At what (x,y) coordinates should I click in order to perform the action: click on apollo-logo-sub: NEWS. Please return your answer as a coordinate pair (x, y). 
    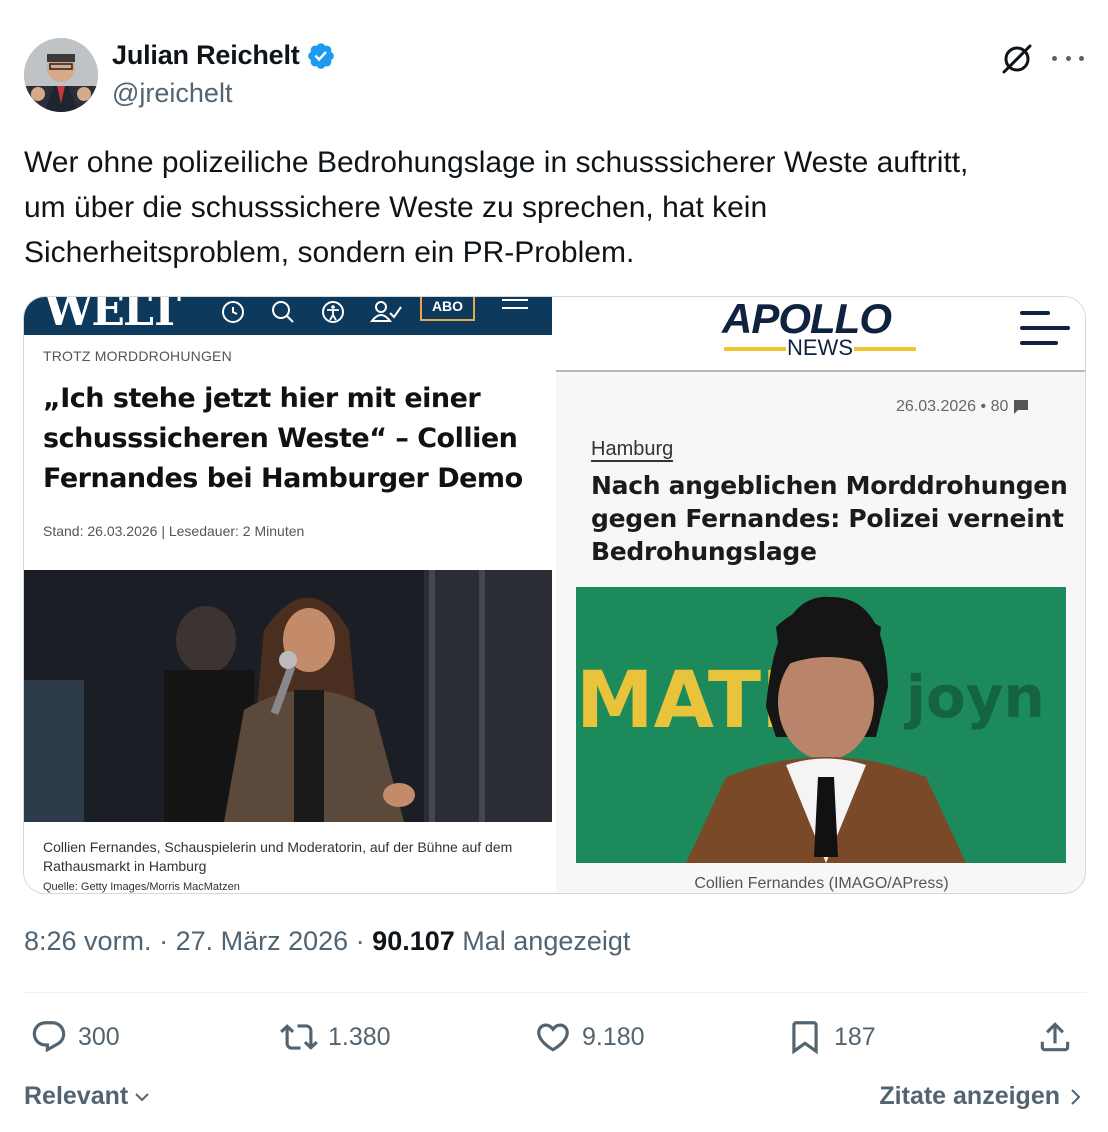
    Looking at the image, I should click on (820, 348).